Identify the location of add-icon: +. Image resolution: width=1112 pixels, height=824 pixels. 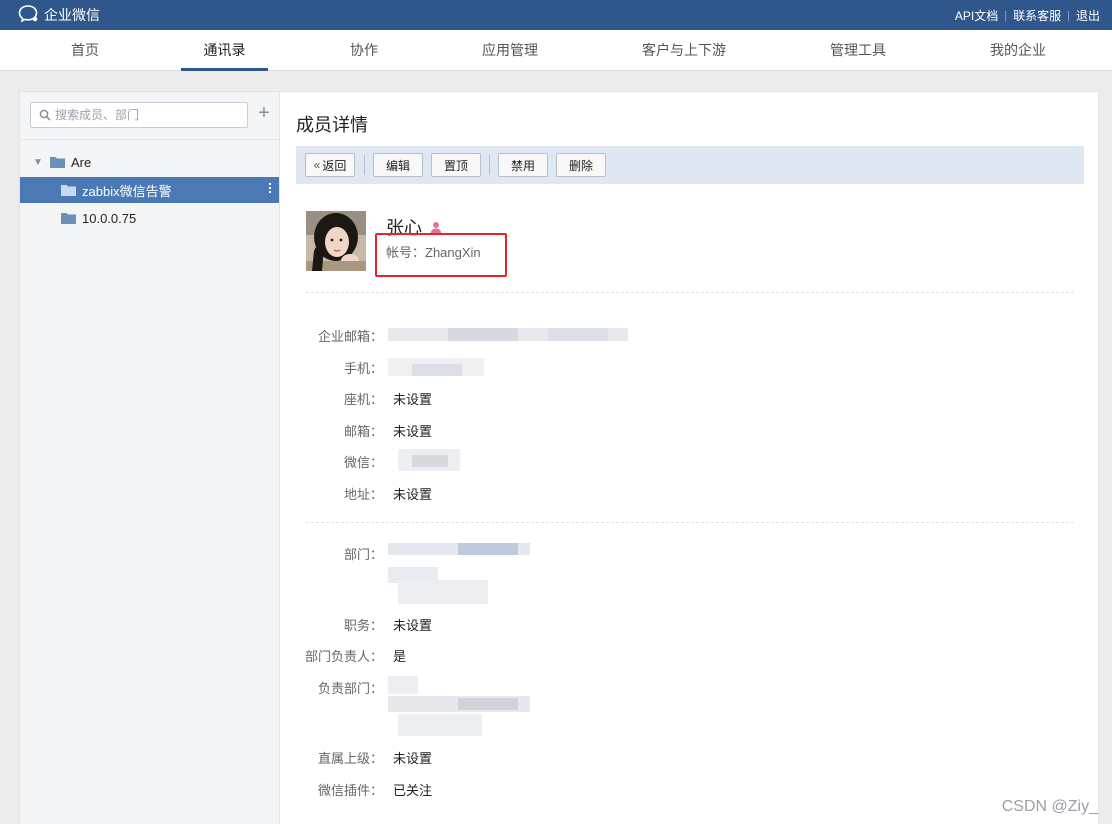
(264, 114).